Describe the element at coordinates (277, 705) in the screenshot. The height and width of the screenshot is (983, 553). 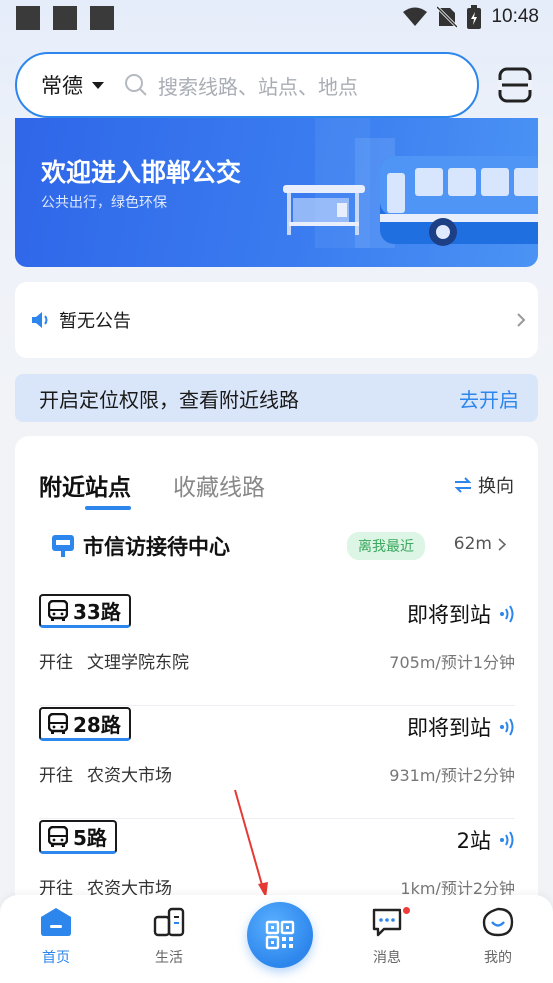
I see `divider` at that location.